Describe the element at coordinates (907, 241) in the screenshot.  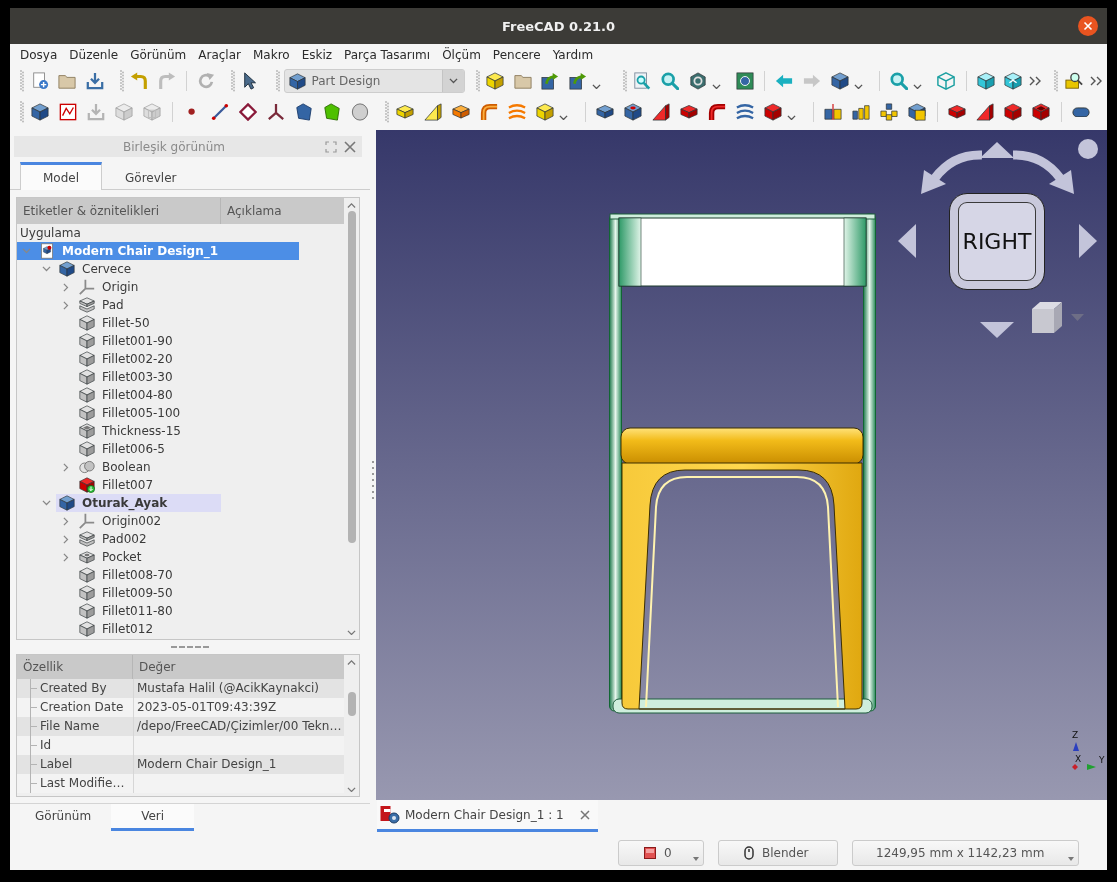
I see `arrow-left-icon` at that location.